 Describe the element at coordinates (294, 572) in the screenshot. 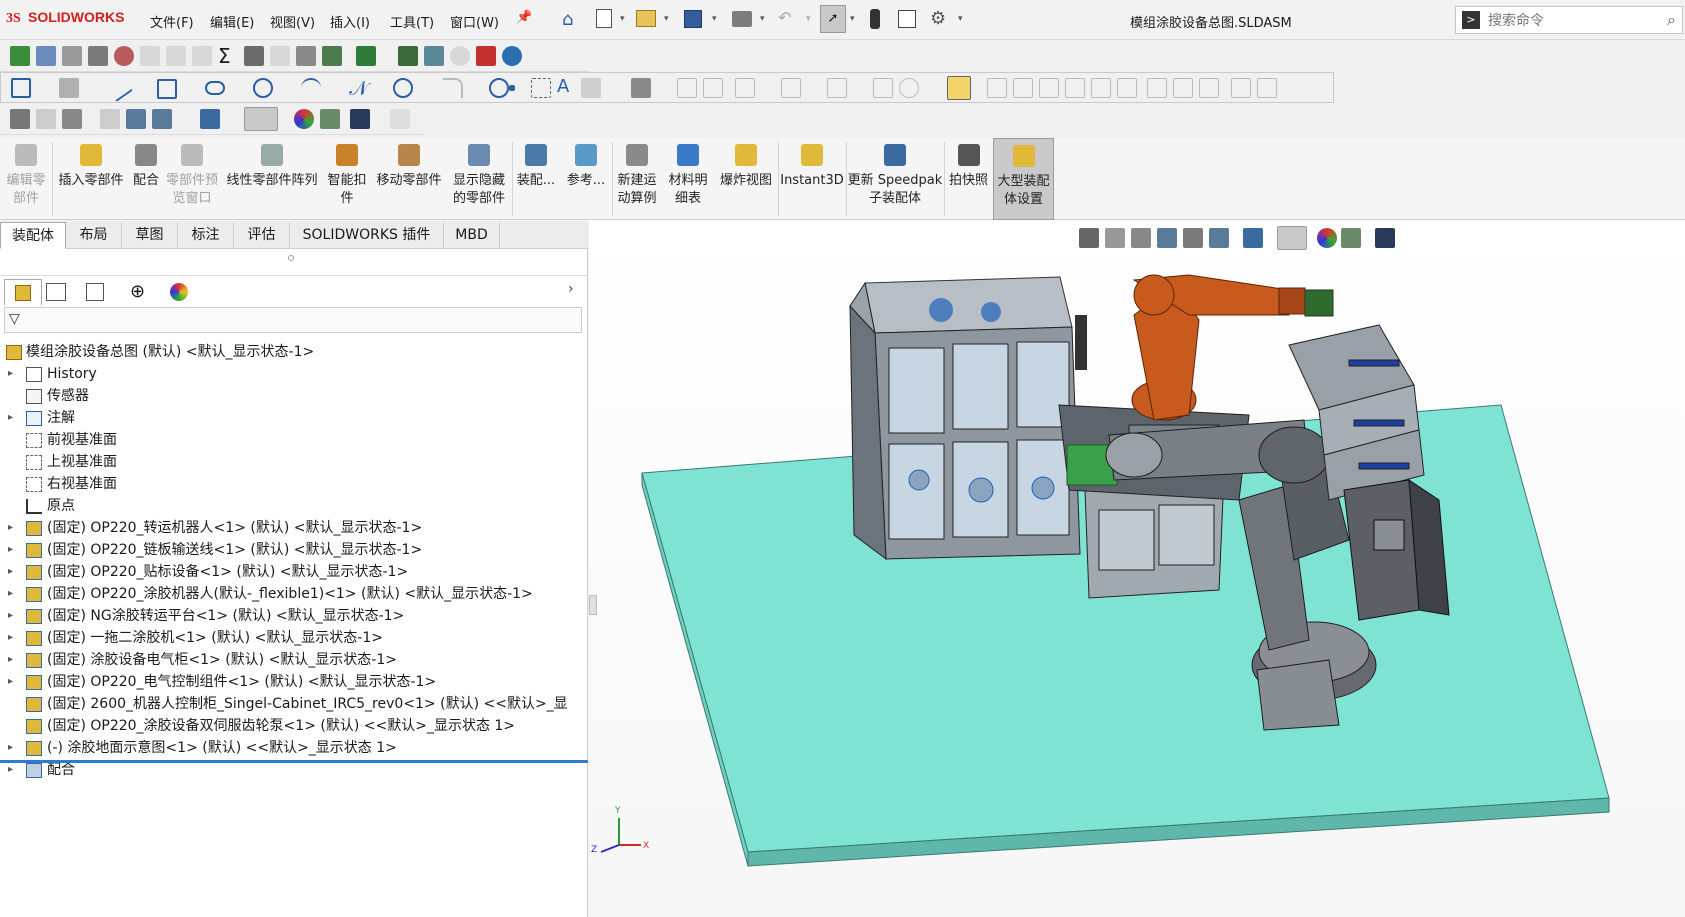

I see `tree-item: ▸ (固定) OP220_贴标设备<1> (默认) <默认_显示状态-1>` at that location.